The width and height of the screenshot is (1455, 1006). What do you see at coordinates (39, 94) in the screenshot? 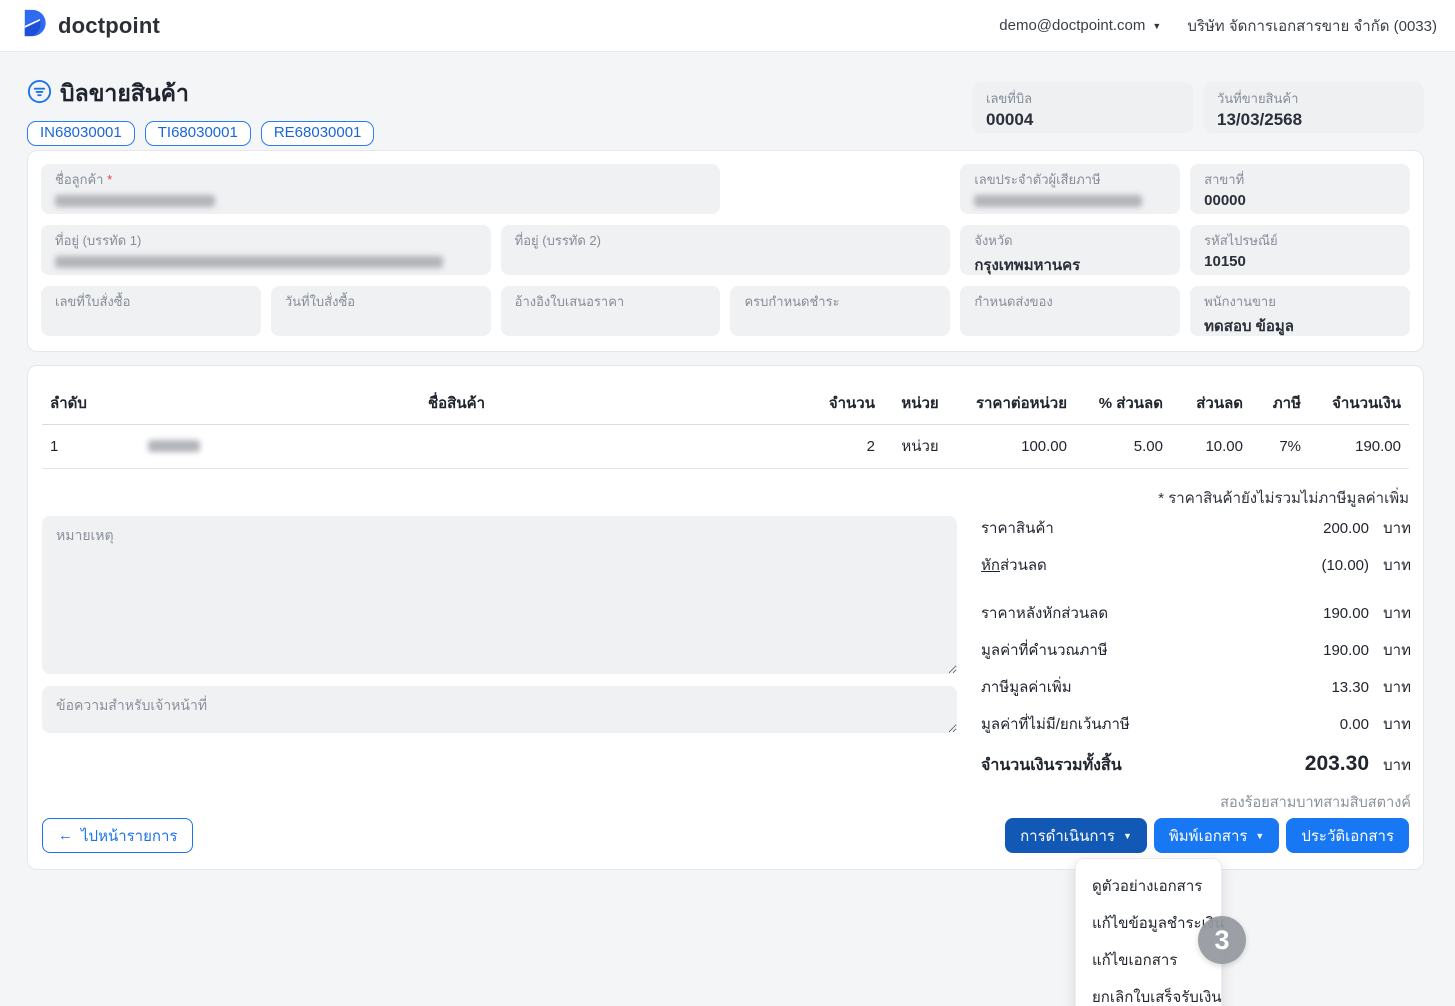
I see `document-filter-icon` at bounding box center [39, 94].